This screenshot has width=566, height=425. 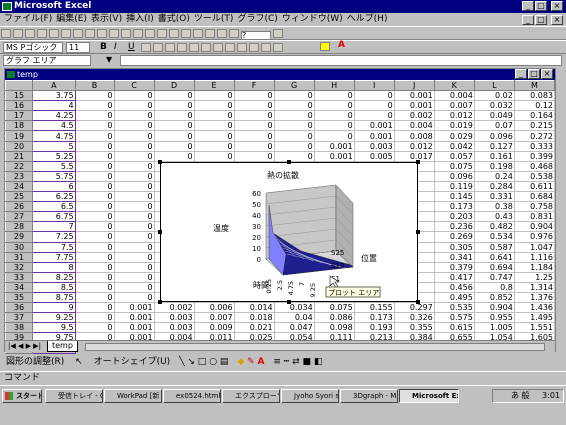 What do you see at coordinates (138, 33) in the screenshot?
I see `redo-icon` at bounding box center [138, 33].